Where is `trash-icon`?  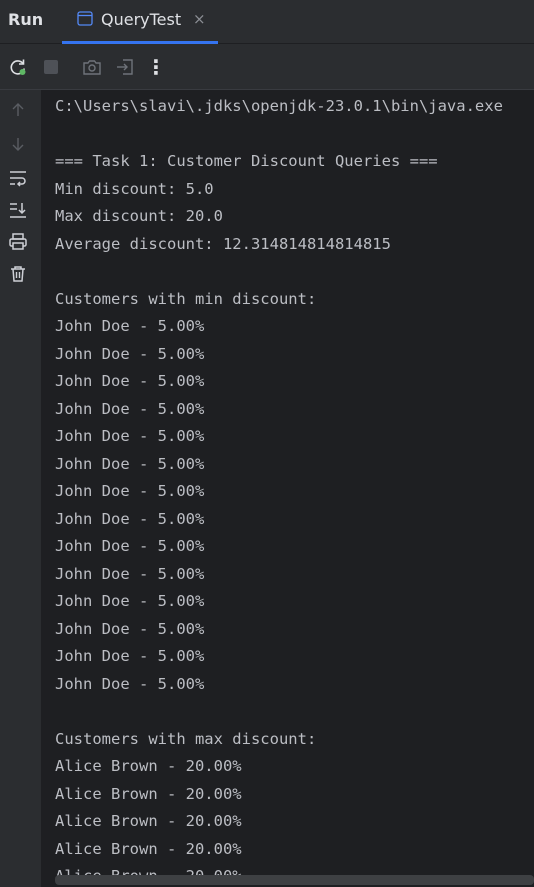 trash-icon is located at coordinates (18, 274).